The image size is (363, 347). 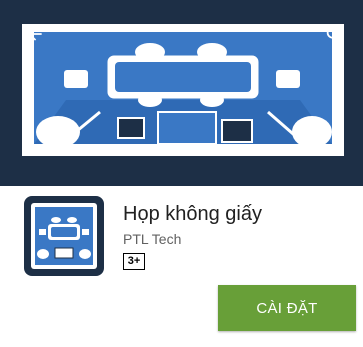 What do you see at coordinates (35, 34) in the screenshot?
I see `arrow-back-icon` at bounding box center [35, 34].